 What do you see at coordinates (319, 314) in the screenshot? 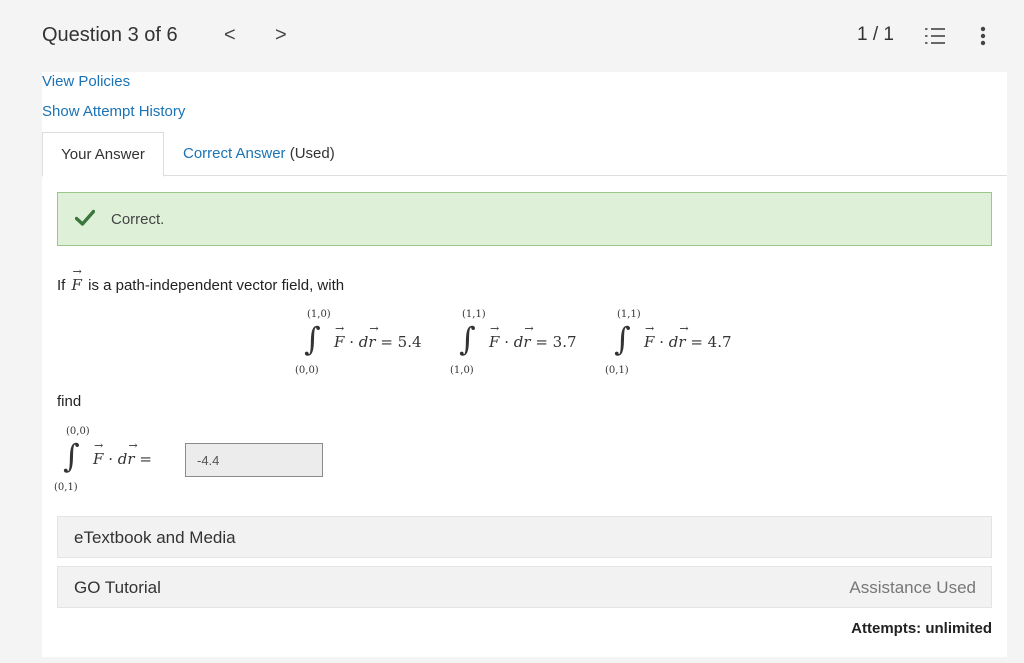
I see `upper-limit: (1,0)` at bounding box center [319, 314].